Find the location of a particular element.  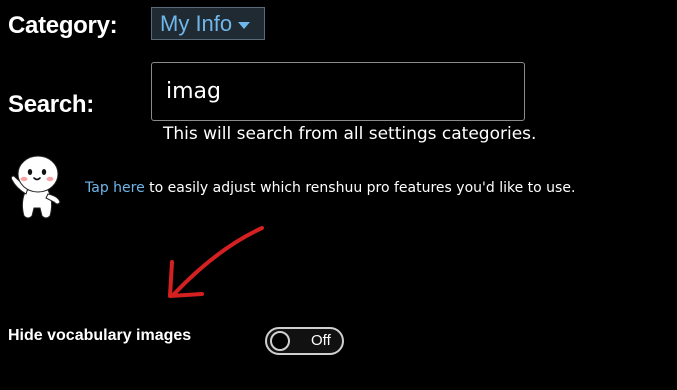

search-label: Search: is located at coordinates (51, 104).